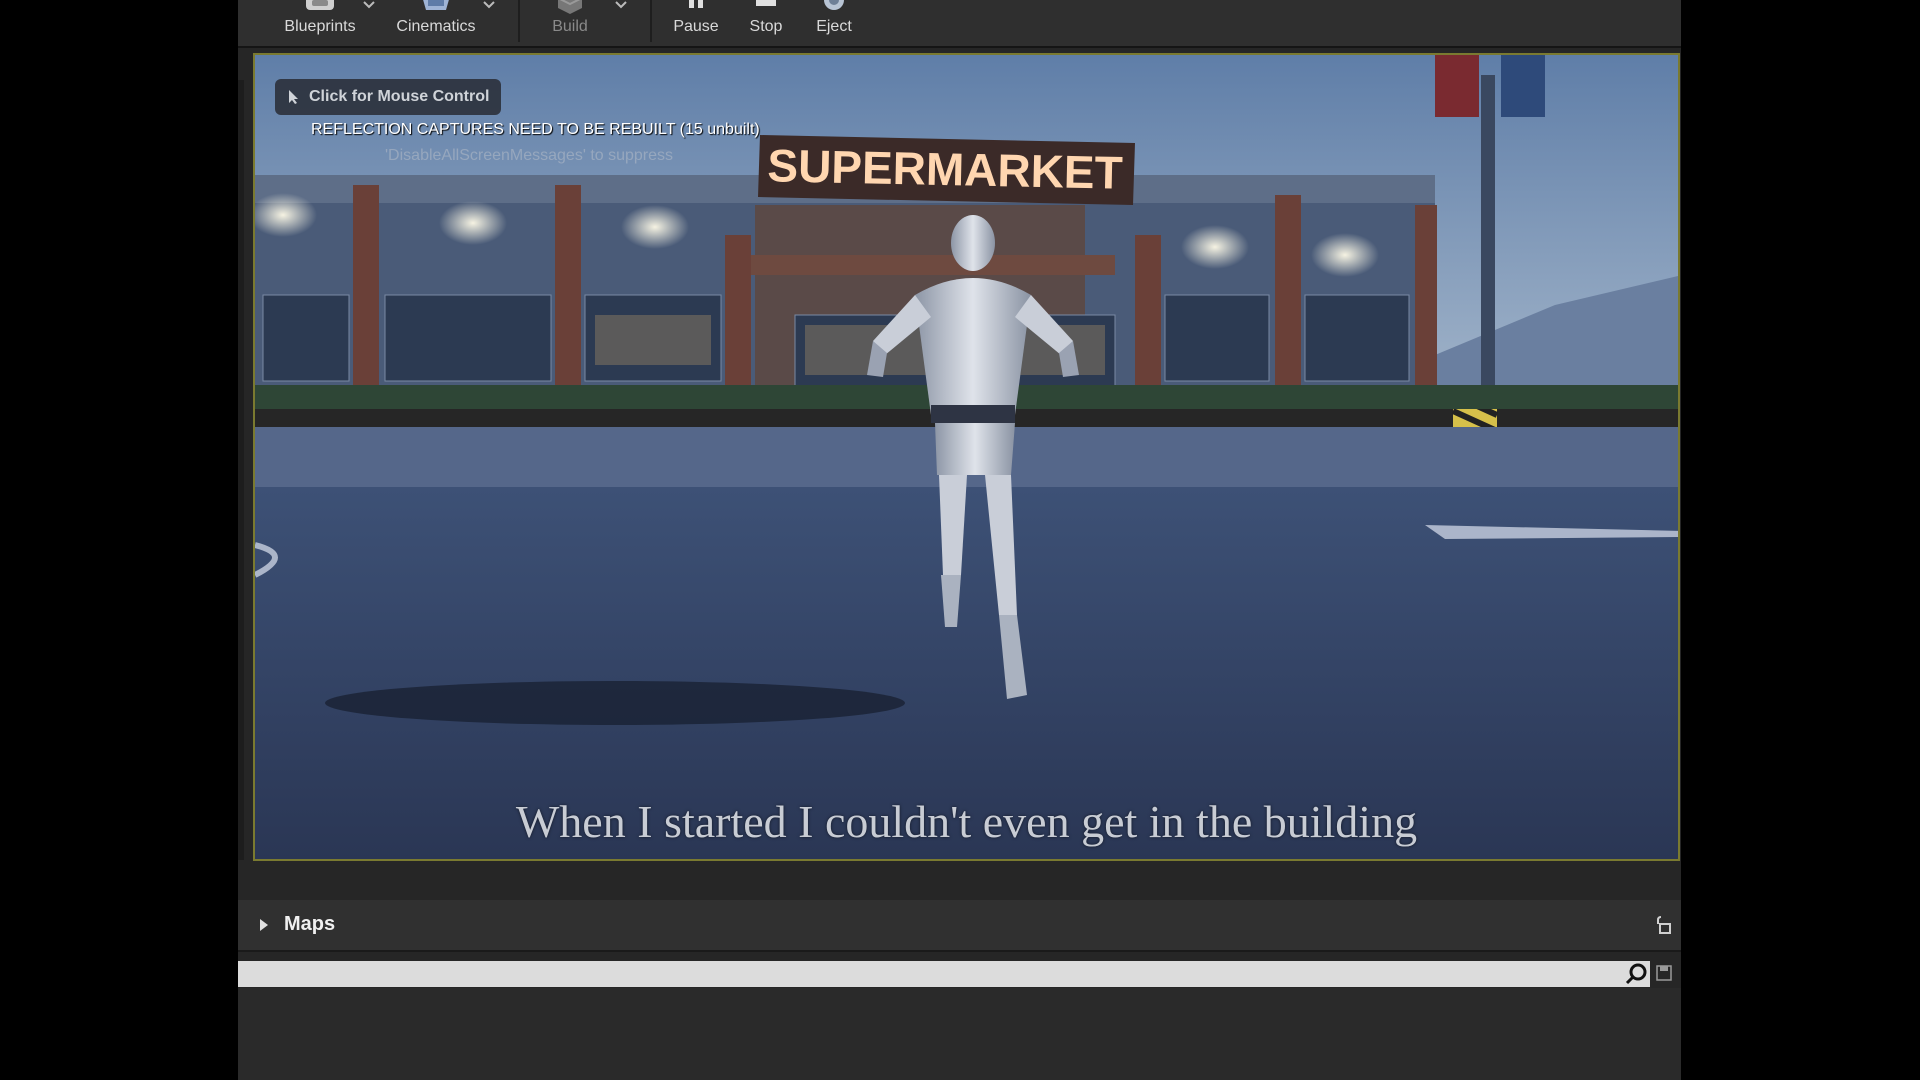 The height and width of the screenshot is (1080, 1920). What do you see at coordinates (834, 26) in the screenshot?
I see `eject-label: Eject` at bounding box center [834, 26].